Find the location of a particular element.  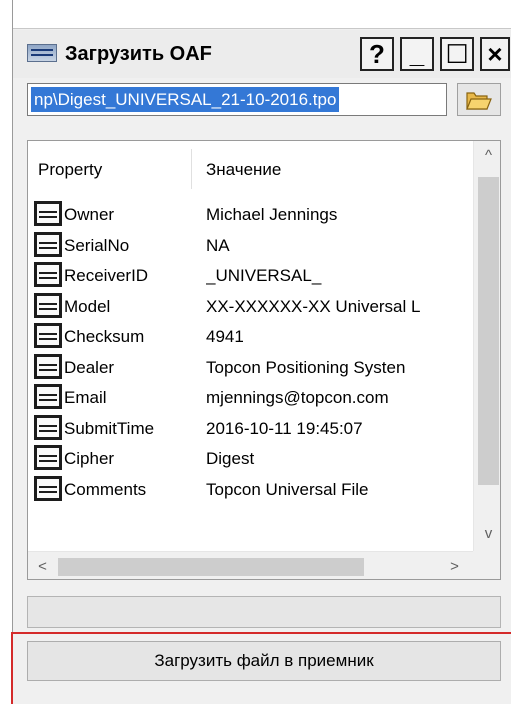

row-value: Michael Jennings is located at coordinates (272, 214).